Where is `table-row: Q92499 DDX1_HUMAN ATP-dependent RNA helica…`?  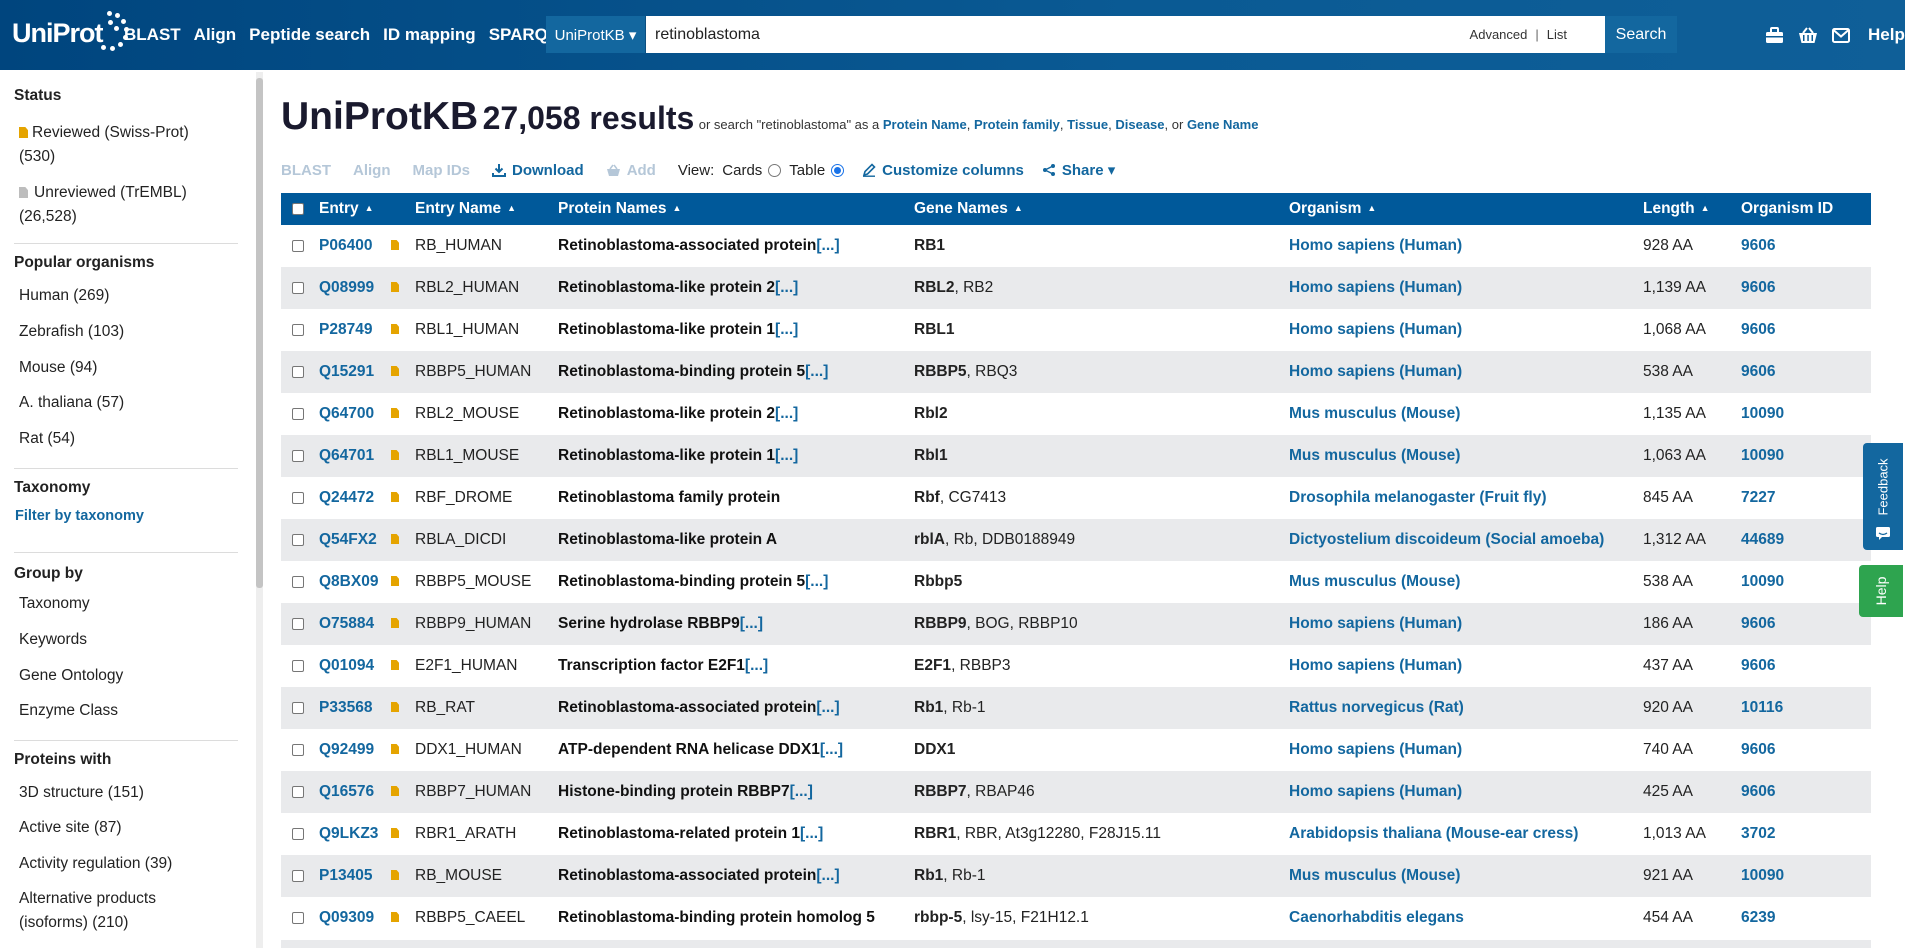
table-row: Q92499 DDX1_HUMAN ATP-dependent RNA helica… is located at coordinates (1076, 750).